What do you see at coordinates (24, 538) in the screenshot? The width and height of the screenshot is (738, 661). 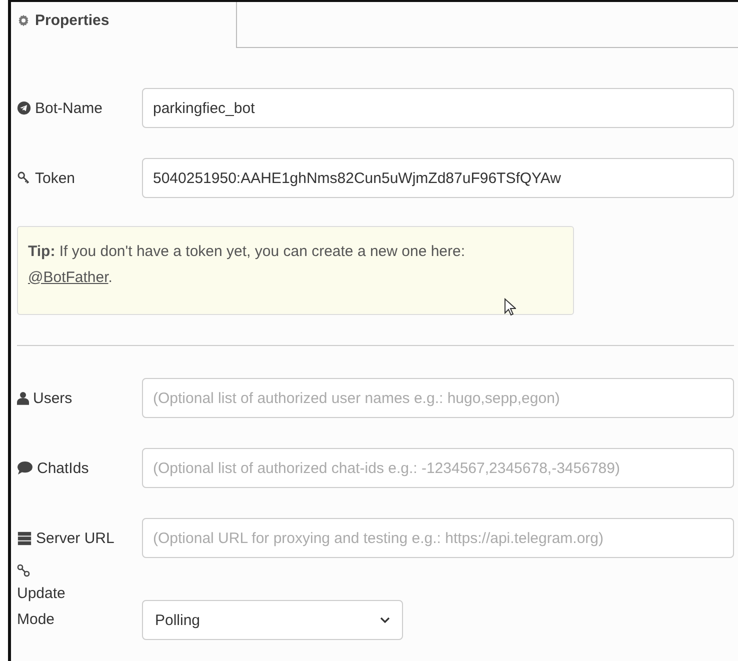 I see `server-icon` at bounding box center [24, 538].